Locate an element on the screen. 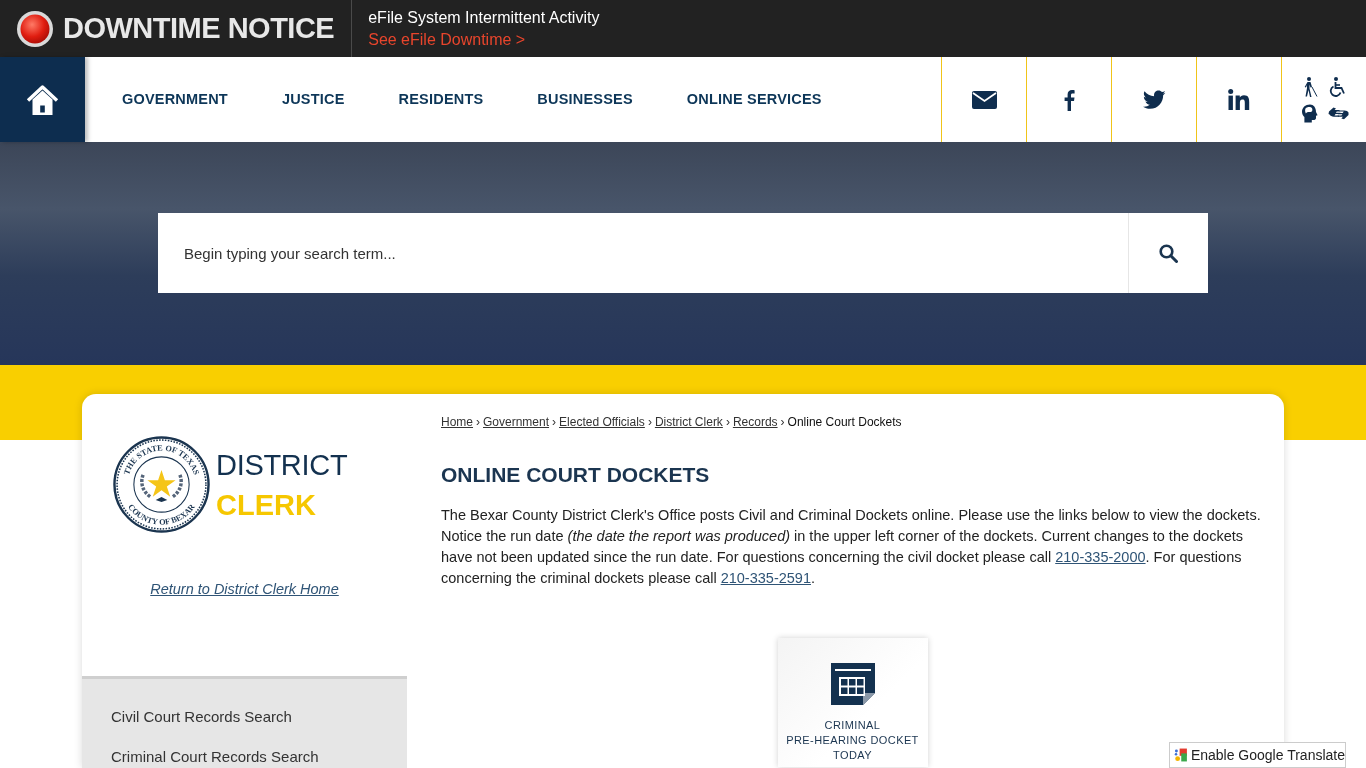 This screenshot has width=1366, height=768. calendar-icon is located at coordinates (852, 684).